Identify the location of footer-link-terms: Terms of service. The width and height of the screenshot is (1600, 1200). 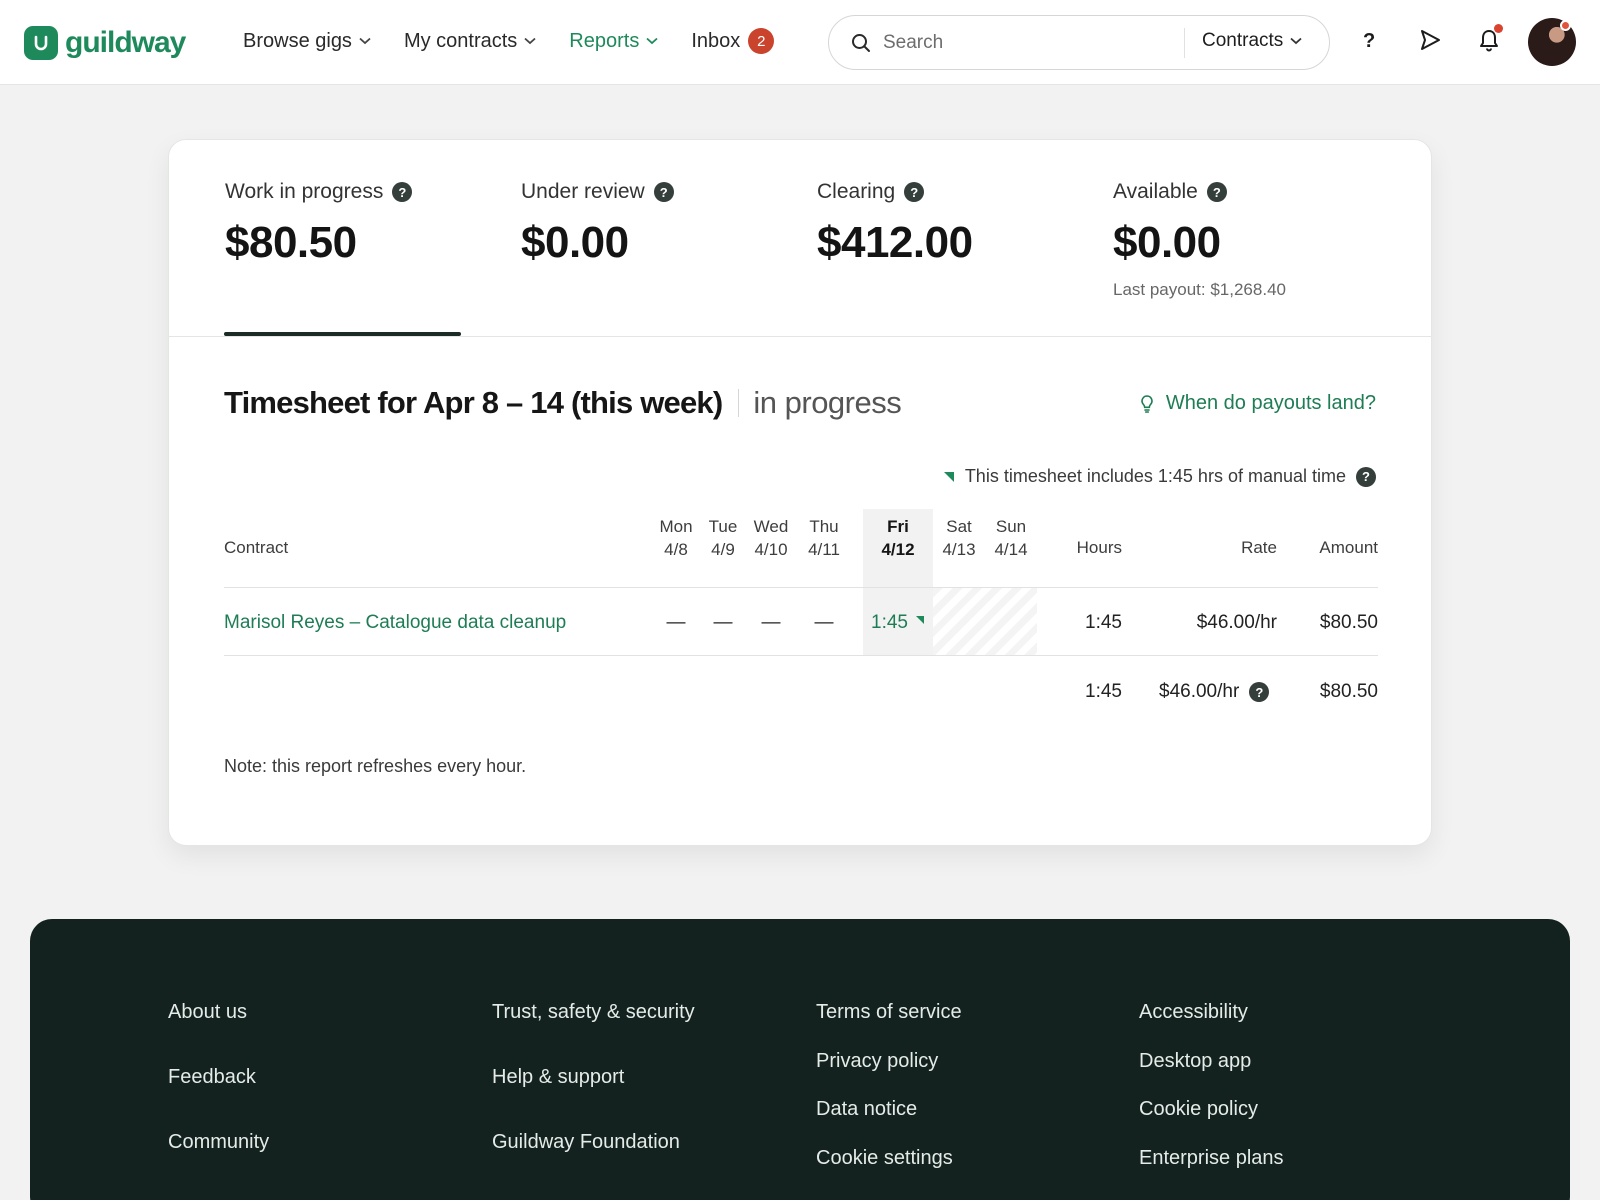
(889, 1012).